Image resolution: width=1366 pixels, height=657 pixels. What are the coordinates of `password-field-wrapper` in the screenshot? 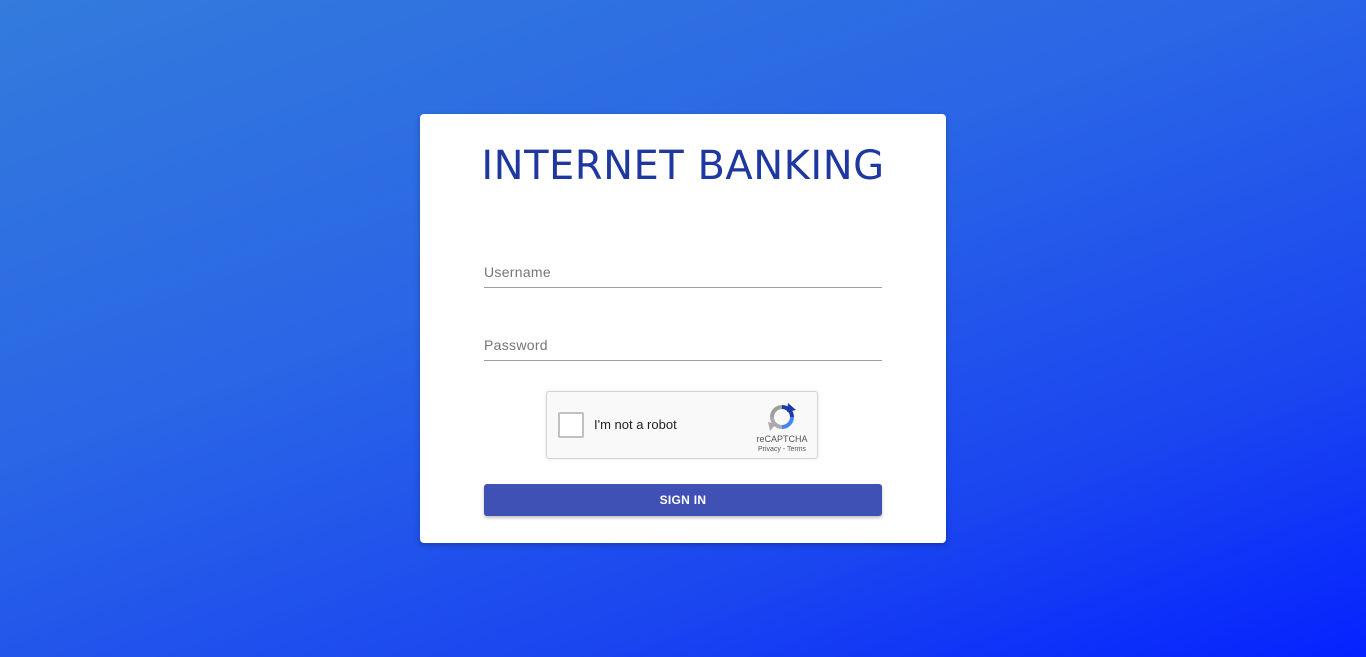 It's located at (683, 345).